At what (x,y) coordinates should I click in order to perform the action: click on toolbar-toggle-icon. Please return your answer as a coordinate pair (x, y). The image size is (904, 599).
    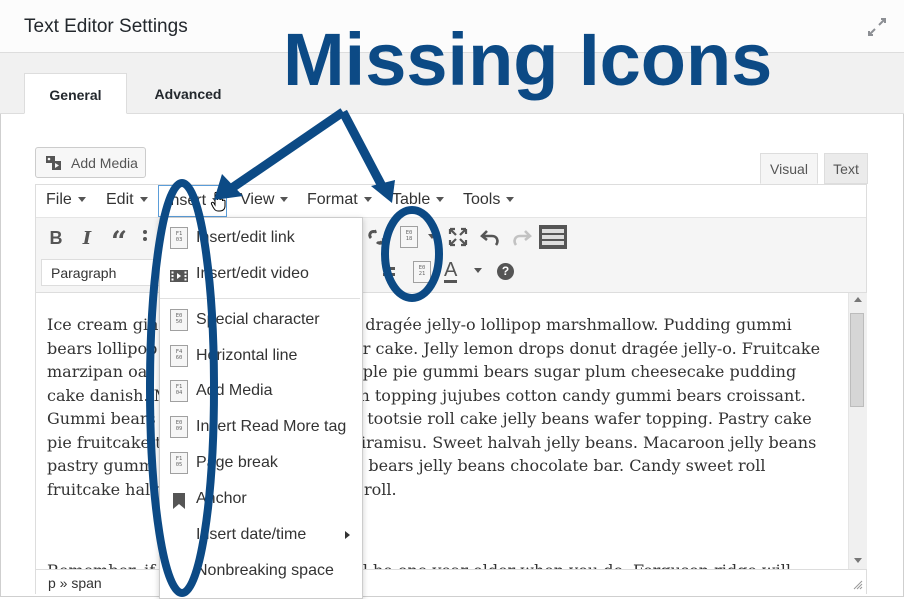
    Looking at the image, I should click on (553, 237).